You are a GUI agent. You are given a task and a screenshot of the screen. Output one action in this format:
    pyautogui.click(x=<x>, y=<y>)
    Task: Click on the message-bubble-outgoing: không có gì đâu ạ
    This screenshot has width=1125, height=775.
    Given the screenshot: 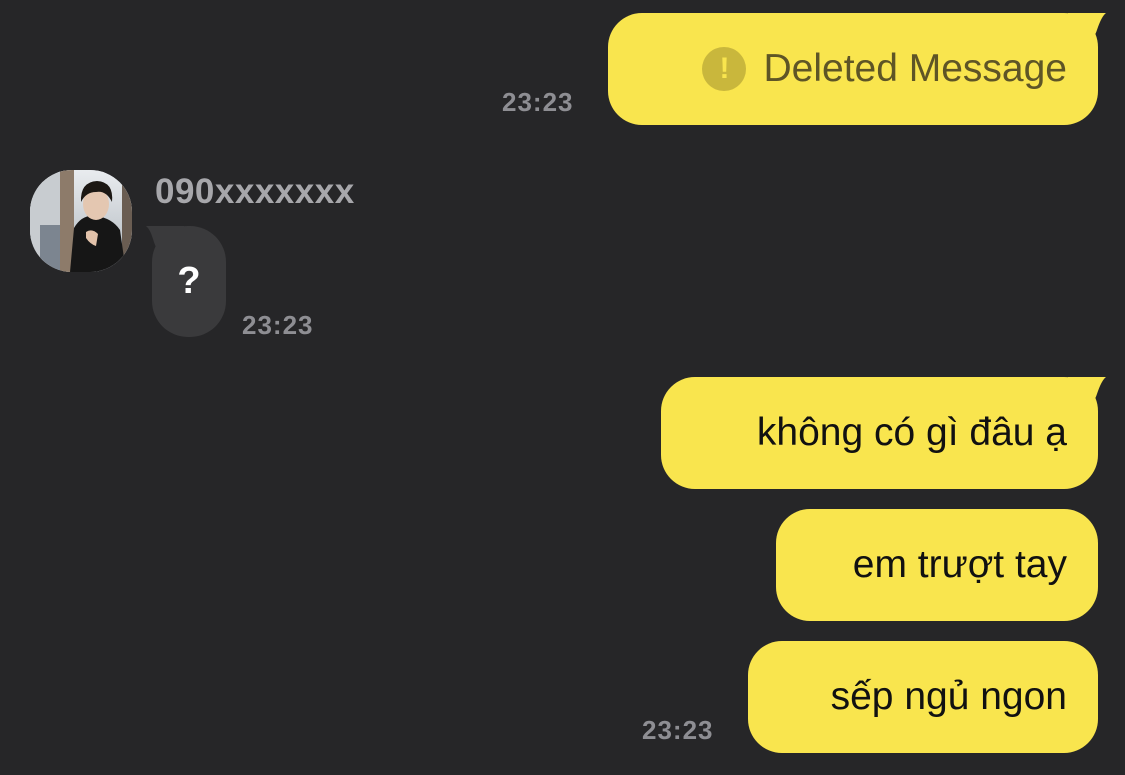 What is the action you would take?
    pyautogui.click(x=879, y=433)
    